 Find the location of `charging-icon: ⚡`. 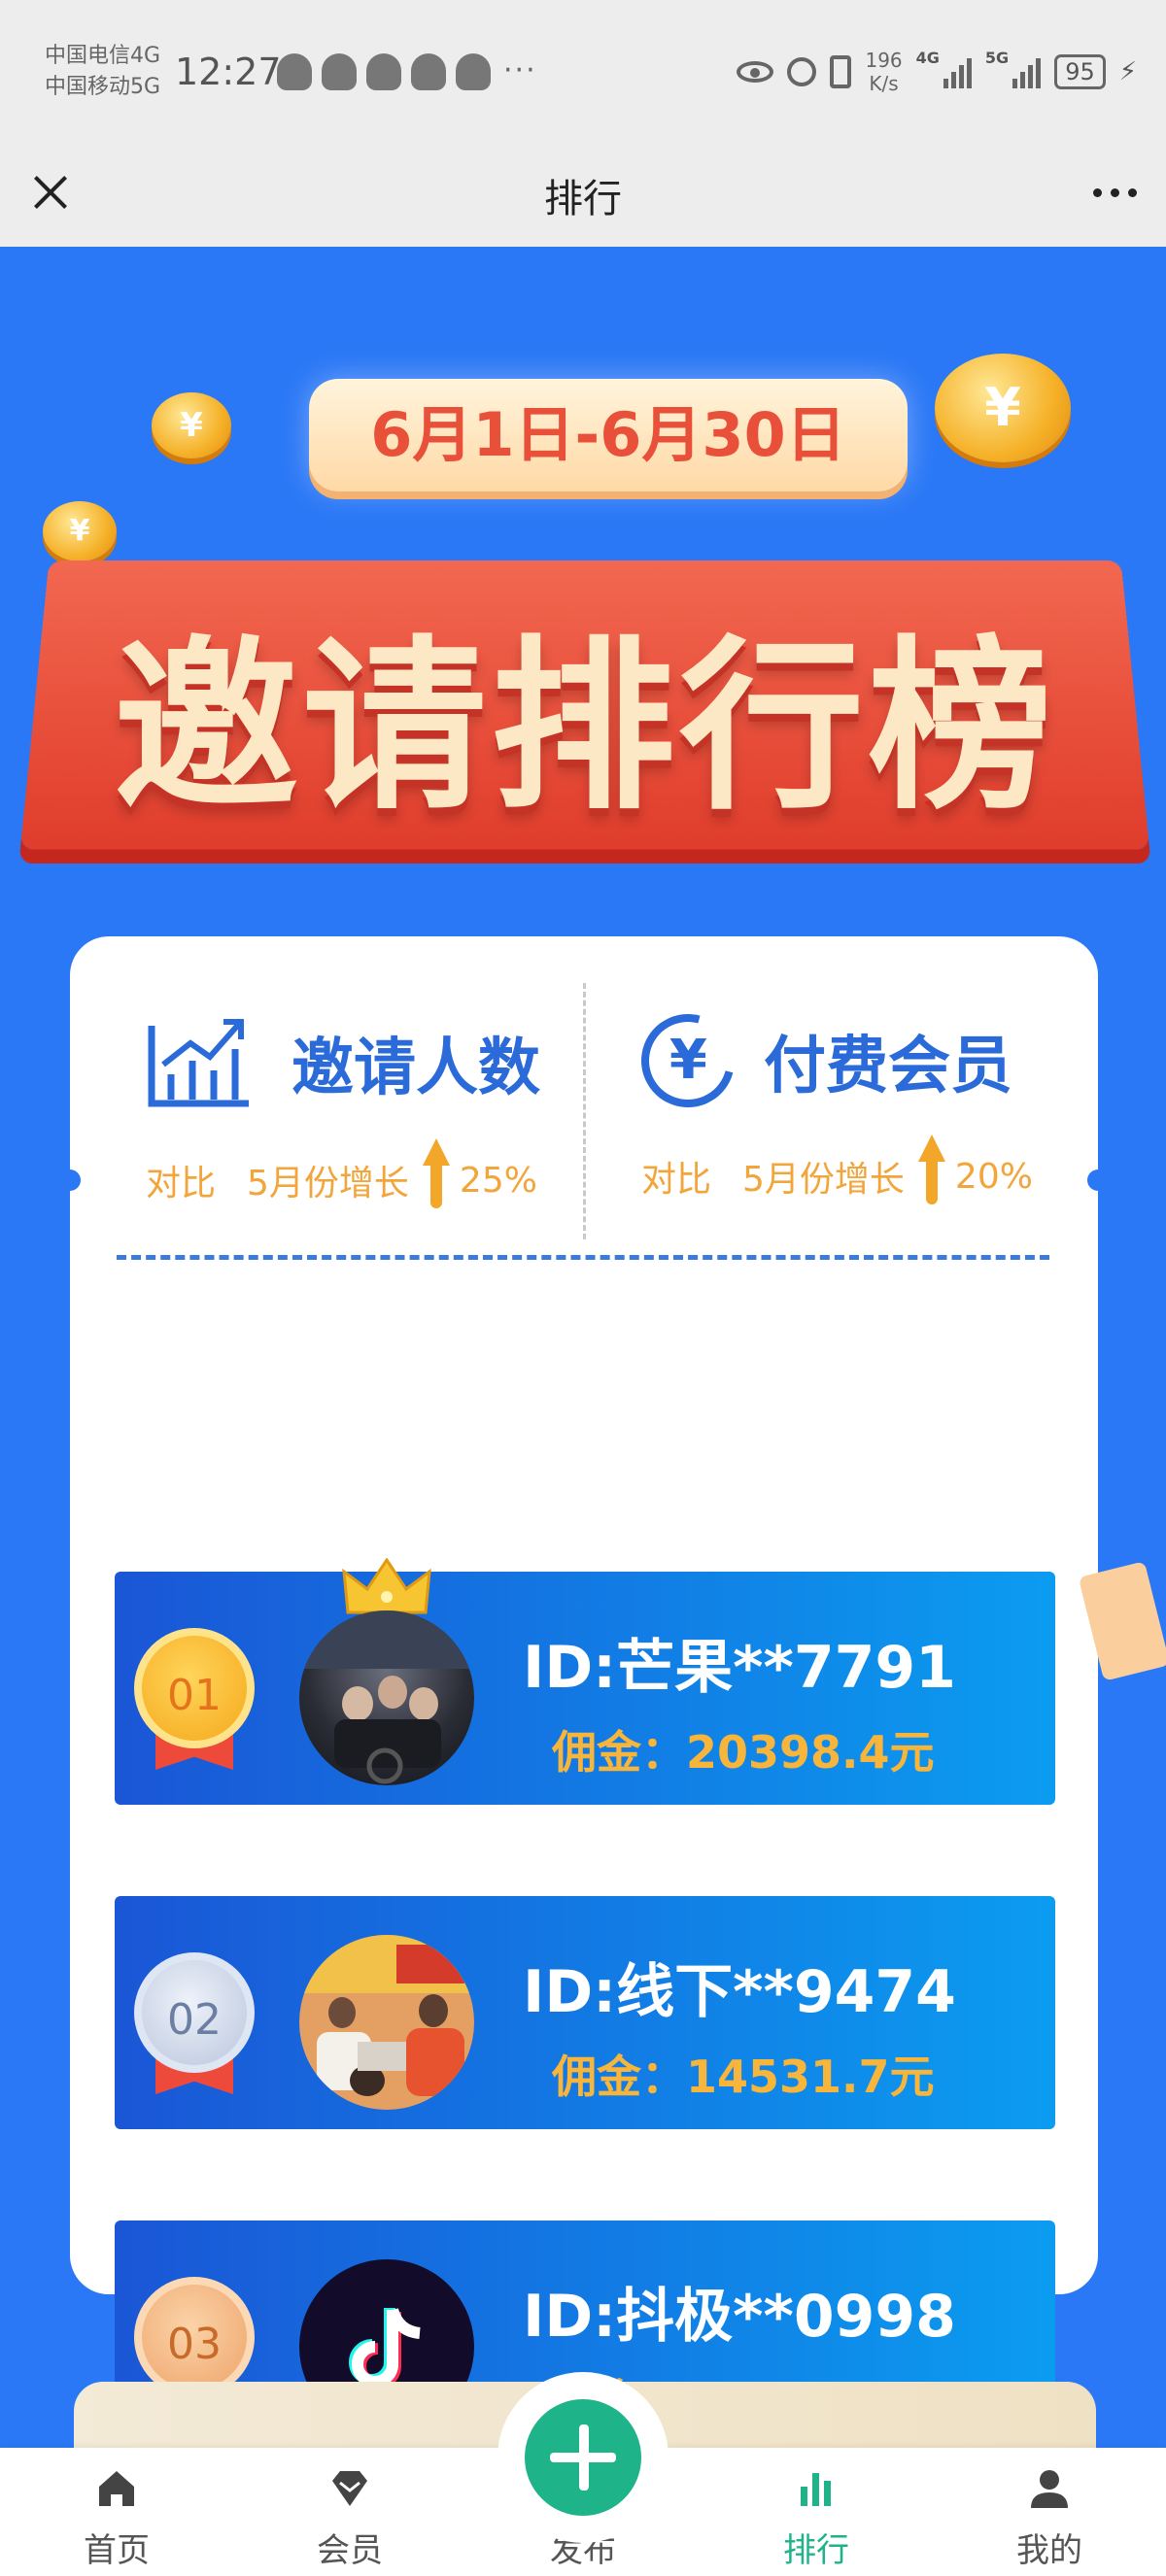

charging-icon: ⚡ is located at coordinates (1128, 71).